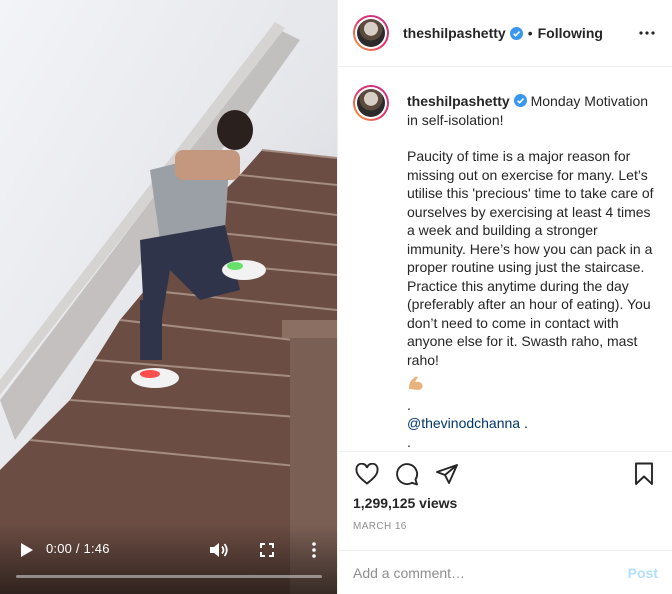  Describe the element at coordinates (490, 572) in the screenshot. I see `comment-input` at that location.